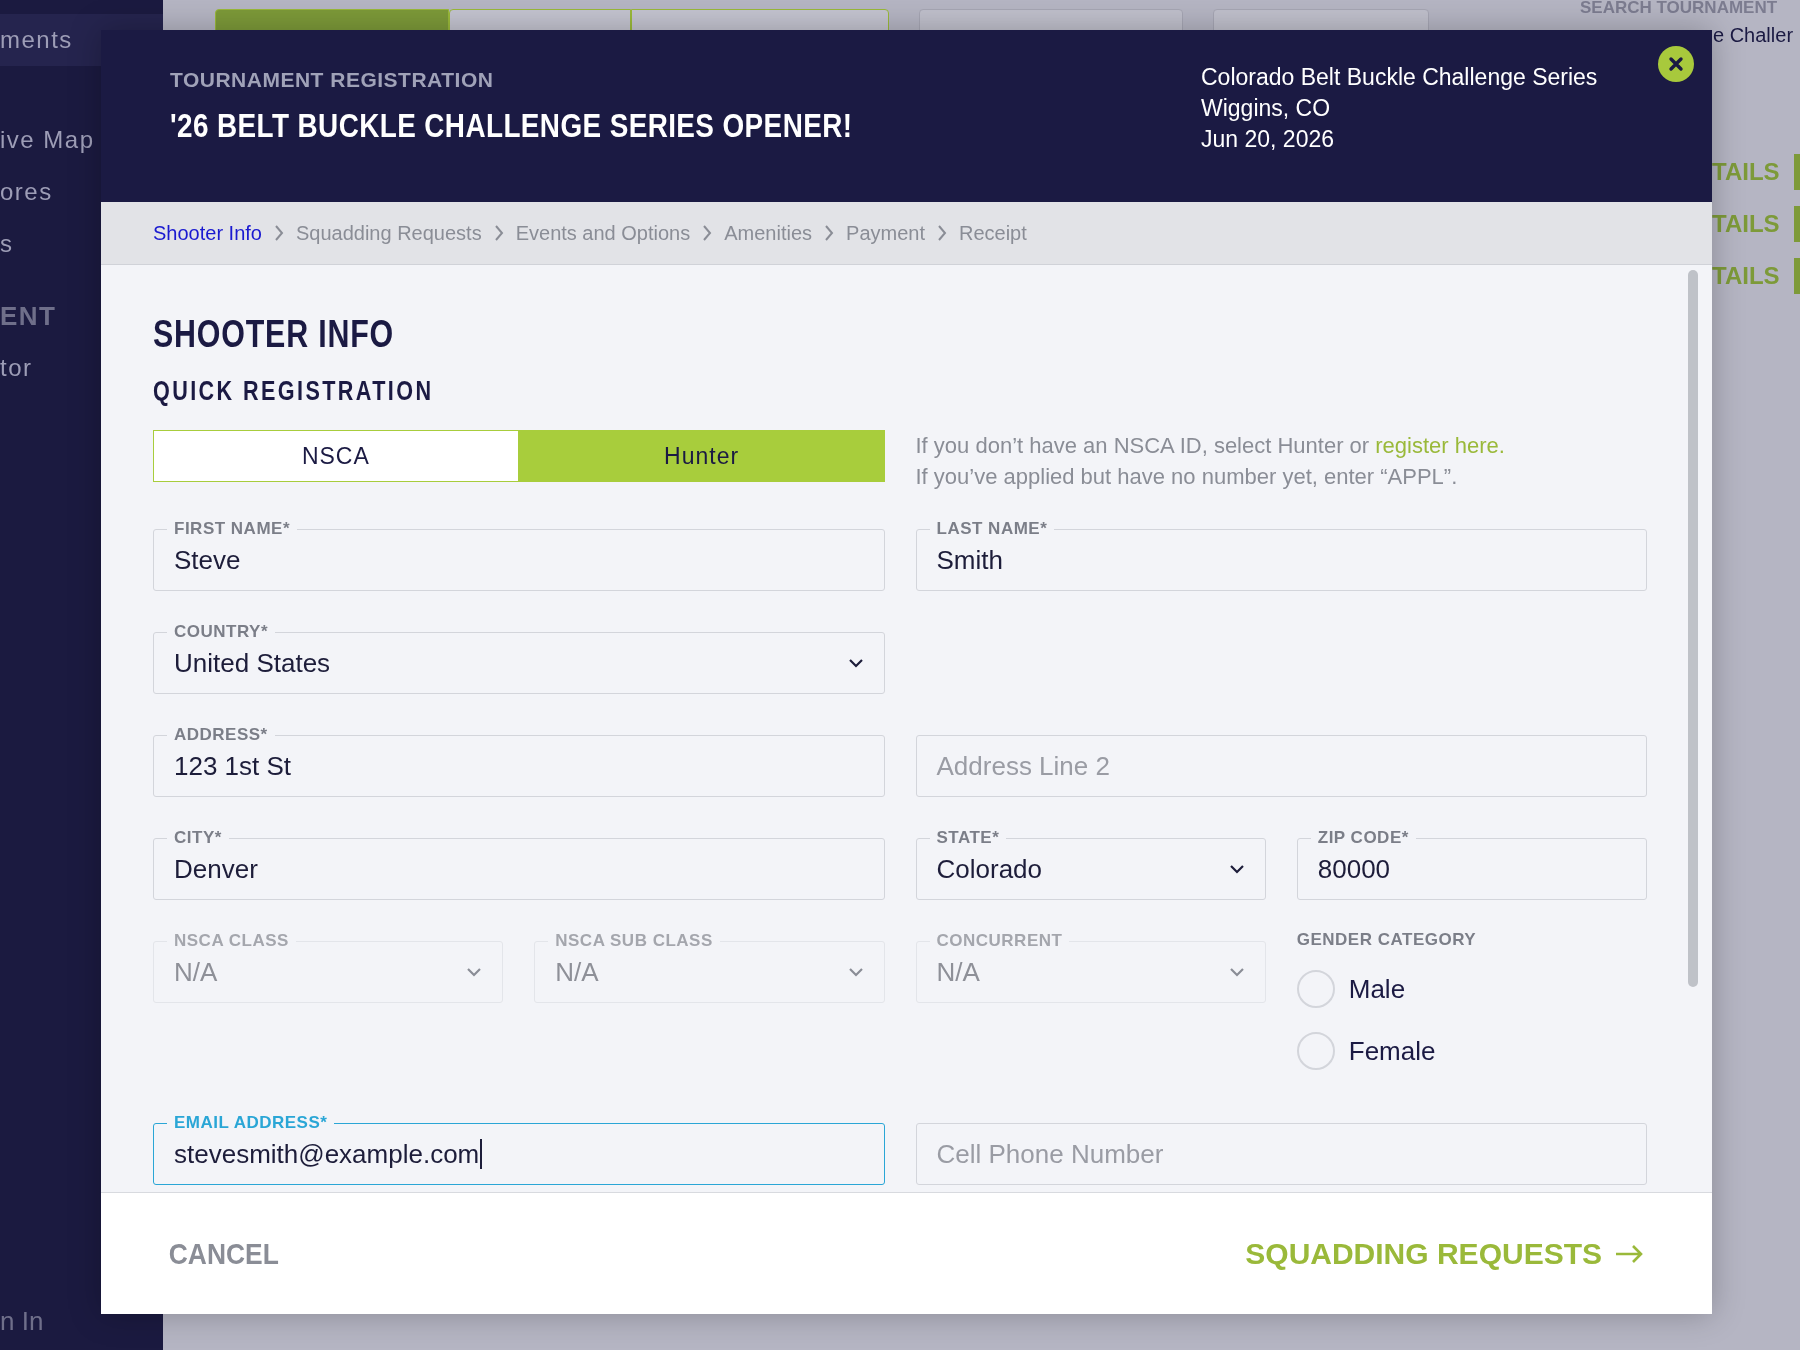  I want to click on dialog-eyebrow: TOURNAMENT REGISTRATION, so click(332, 80).